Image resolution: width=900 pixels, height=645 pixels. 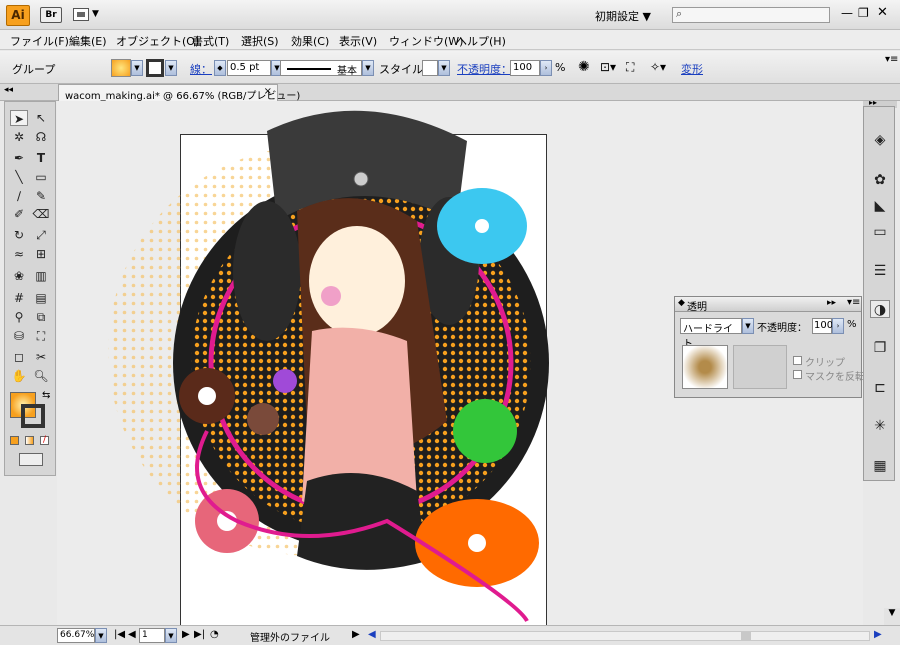 I want to click on stroke-color-box, so click(x=33, y=416).